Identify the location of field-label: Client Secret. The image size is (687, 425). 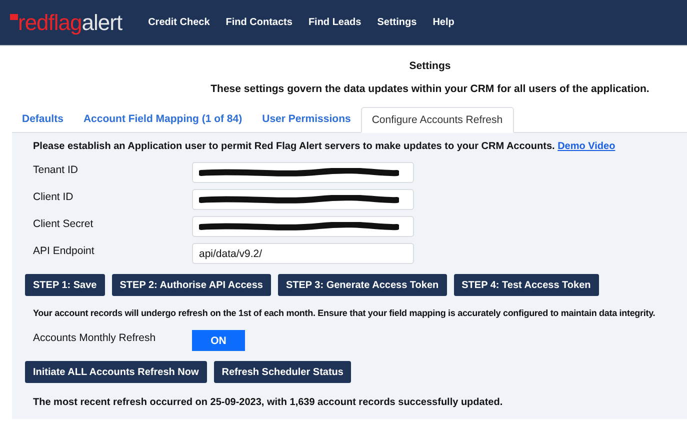
(63, 223).